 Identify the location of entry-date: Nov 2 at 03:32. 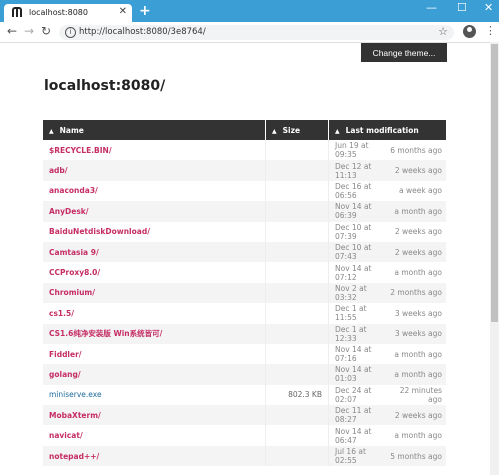
(358, 293).